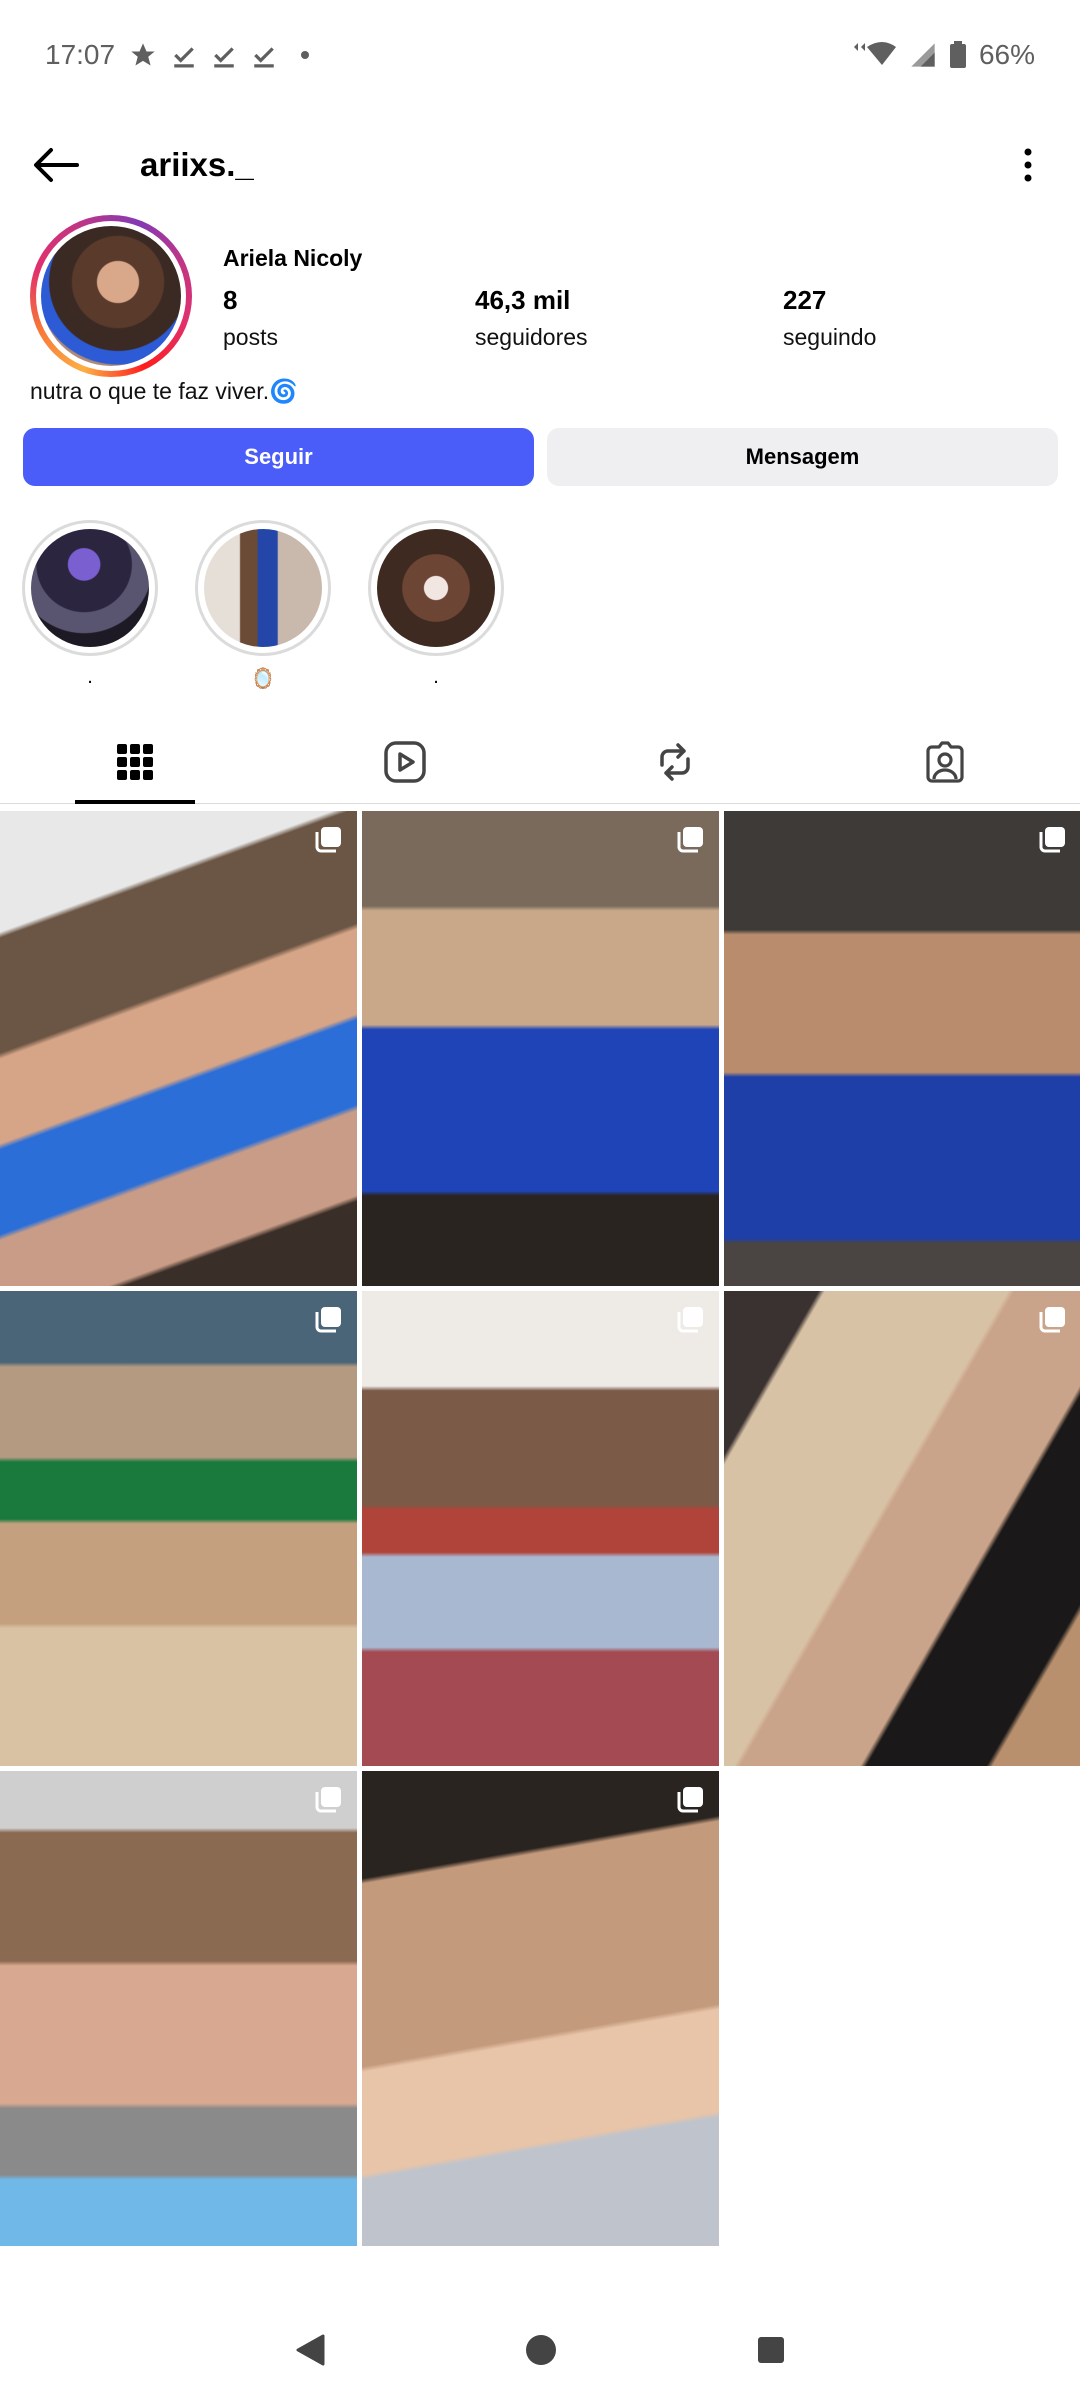  Describe the element at coordinates (923, 55) in the screenshot. I see `signal-icon` at that location.